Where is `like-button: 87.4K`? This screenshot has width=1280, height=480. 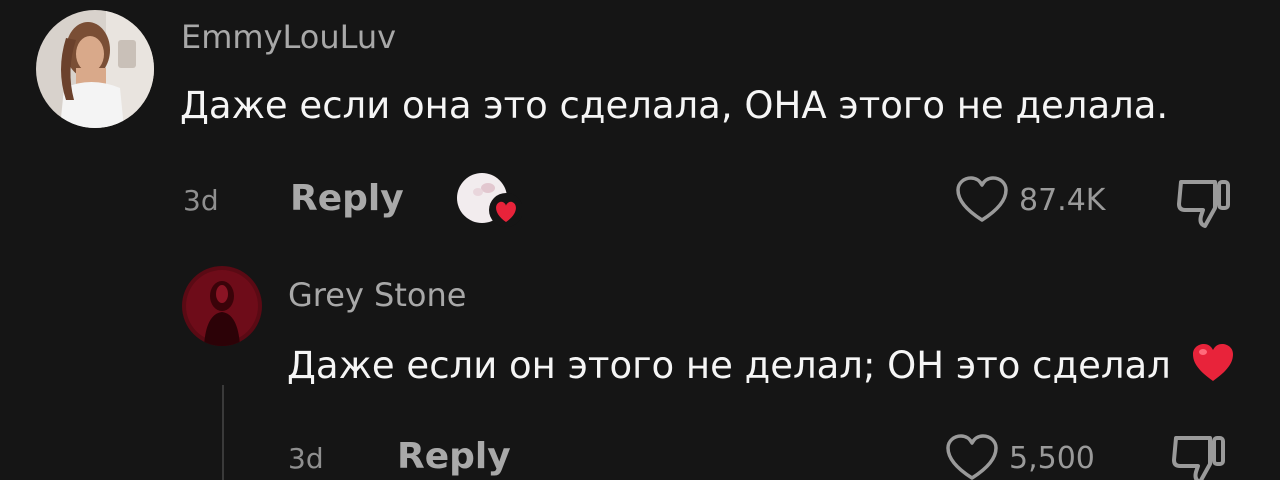
like-button: 87.4K is located at coordinates (1030, 200).